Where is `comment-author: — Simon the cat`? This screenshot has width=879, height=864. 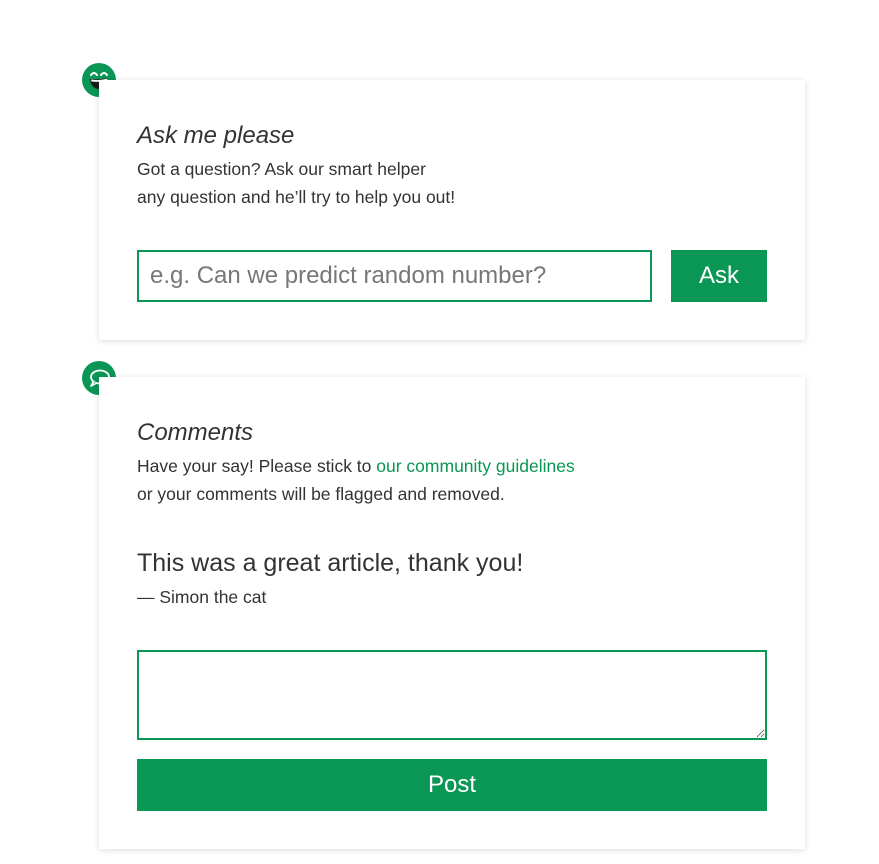
comment-author: — Simon the cat is located at coordinates (202, 597).